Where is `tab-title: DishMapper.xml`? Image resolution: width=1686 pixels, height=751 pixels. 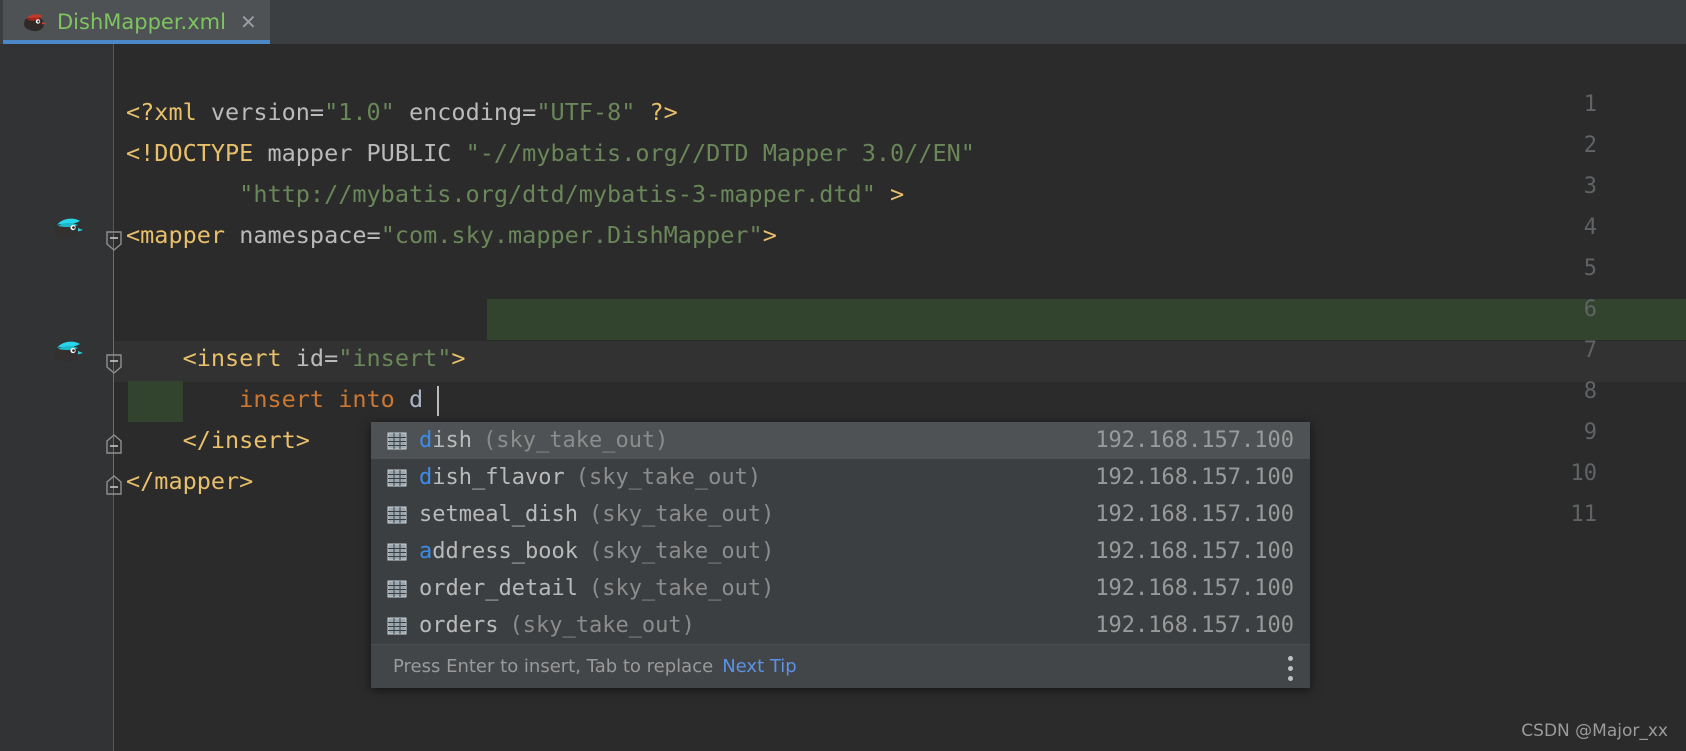 tab-title: DishMapper.xml is located at coordinates (141, 22).